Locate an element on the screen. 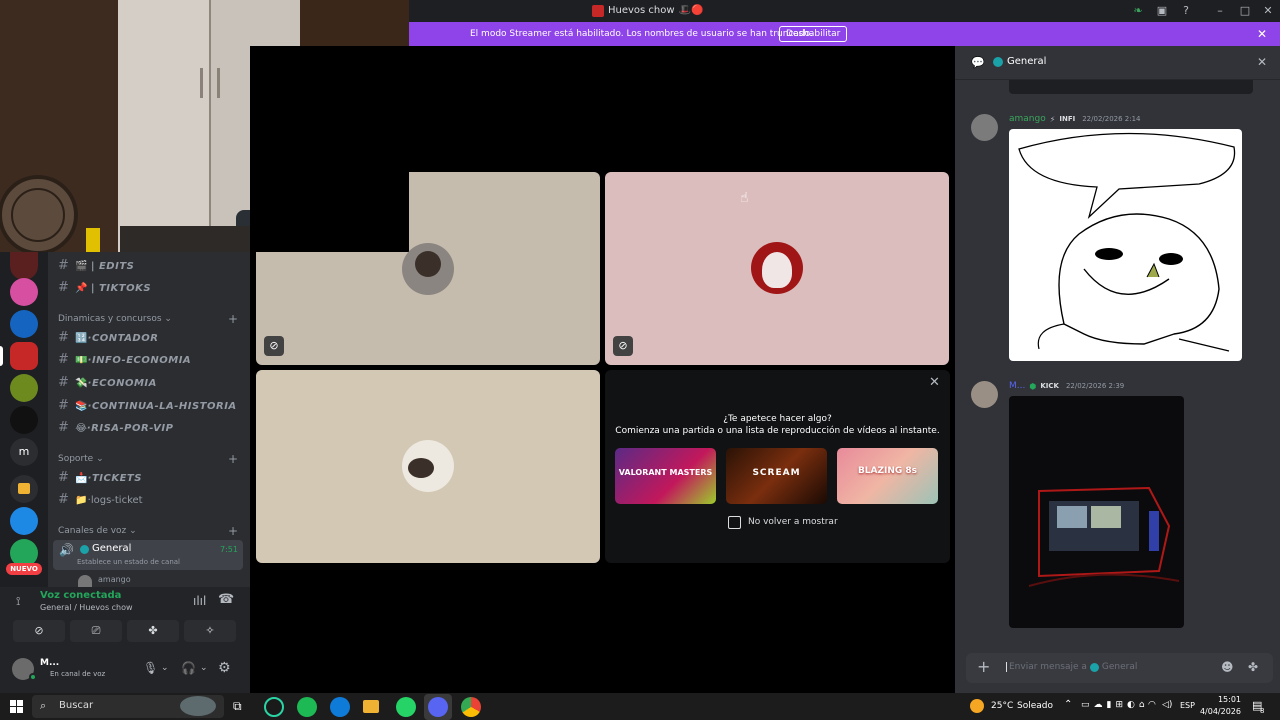  category-label: Soporte is located at coordinates (76, 459).